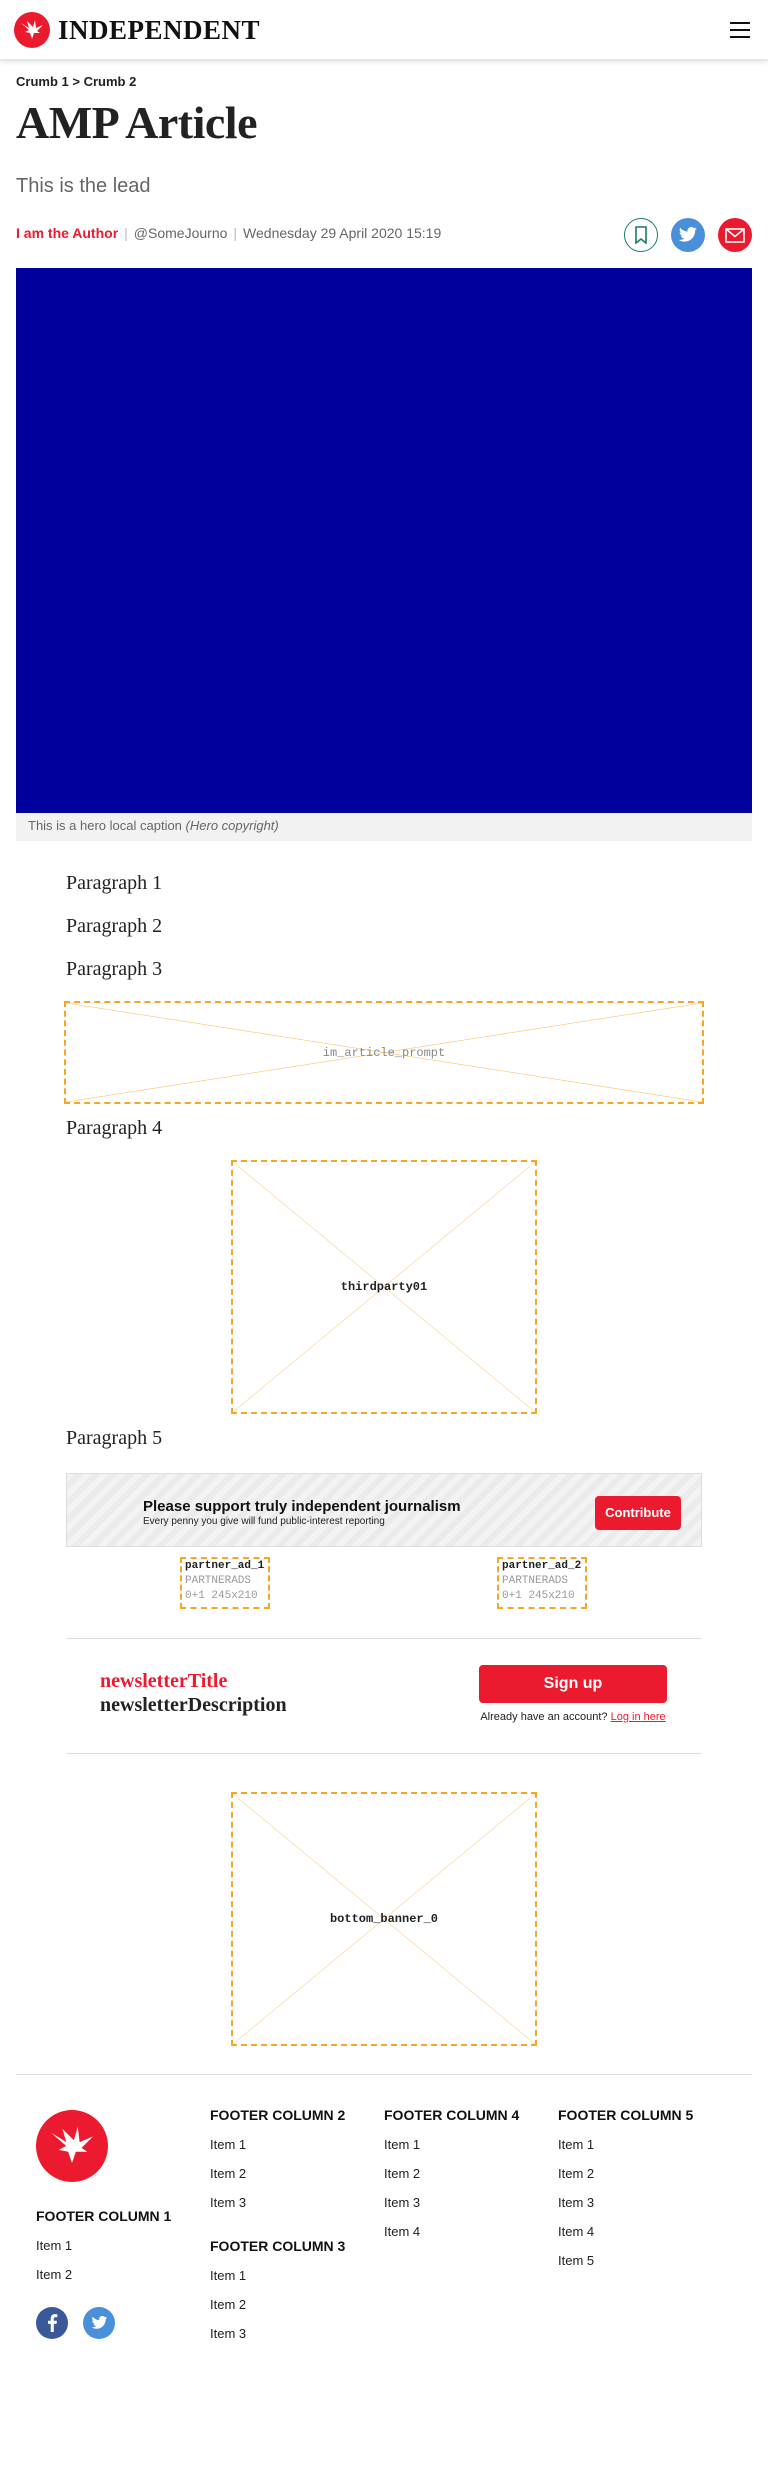 The width and height of the screenshot is (768, 2479). Describe the element at coordinates (105, 825) in the screenshot. I see `caption-text: This is a hero local caption` at that location.